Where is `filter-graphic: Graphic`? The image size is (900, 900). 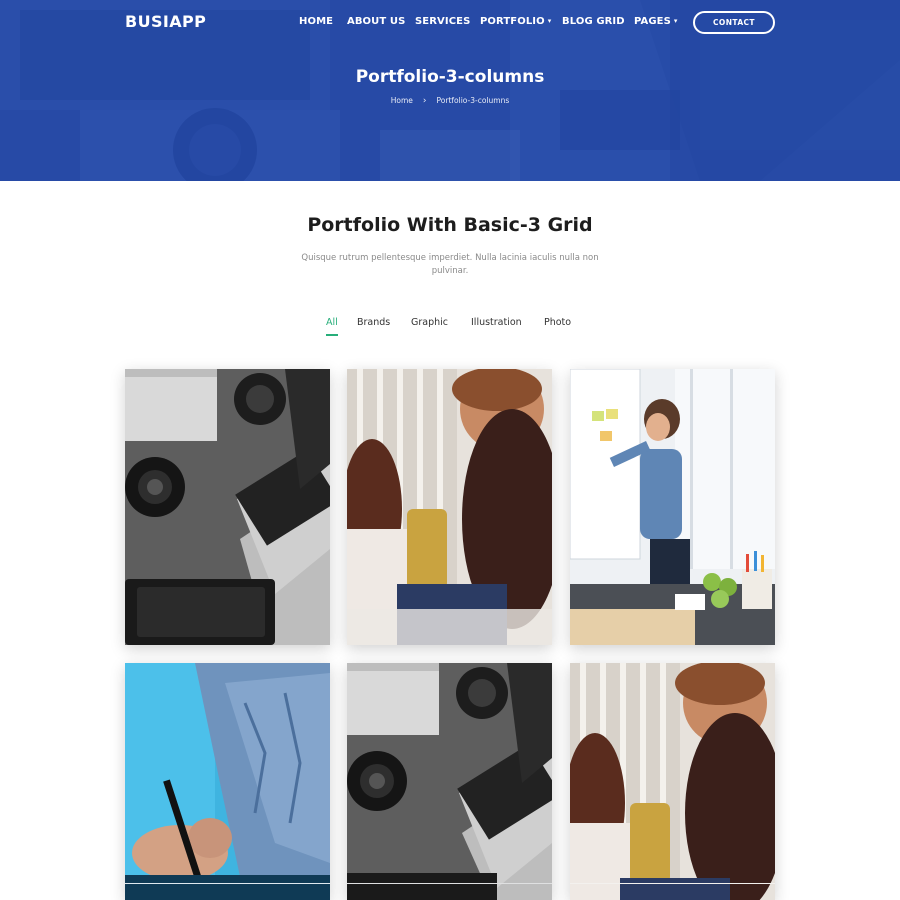 filter-graphic: Graphic is located at coordinates (429, 322).